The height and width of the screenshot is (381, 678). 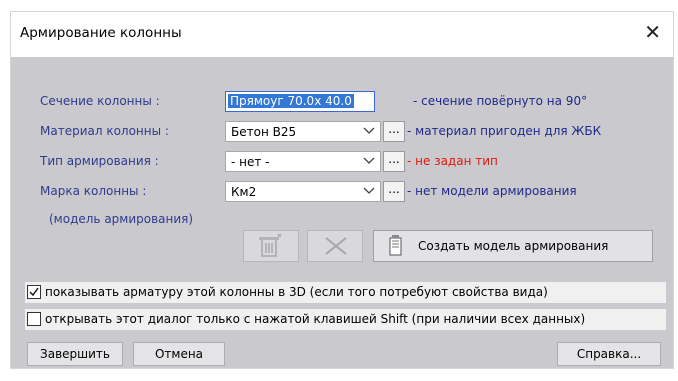 I want to click on title-bar: Армирование колонны ✕, so click(x=342, y=34).